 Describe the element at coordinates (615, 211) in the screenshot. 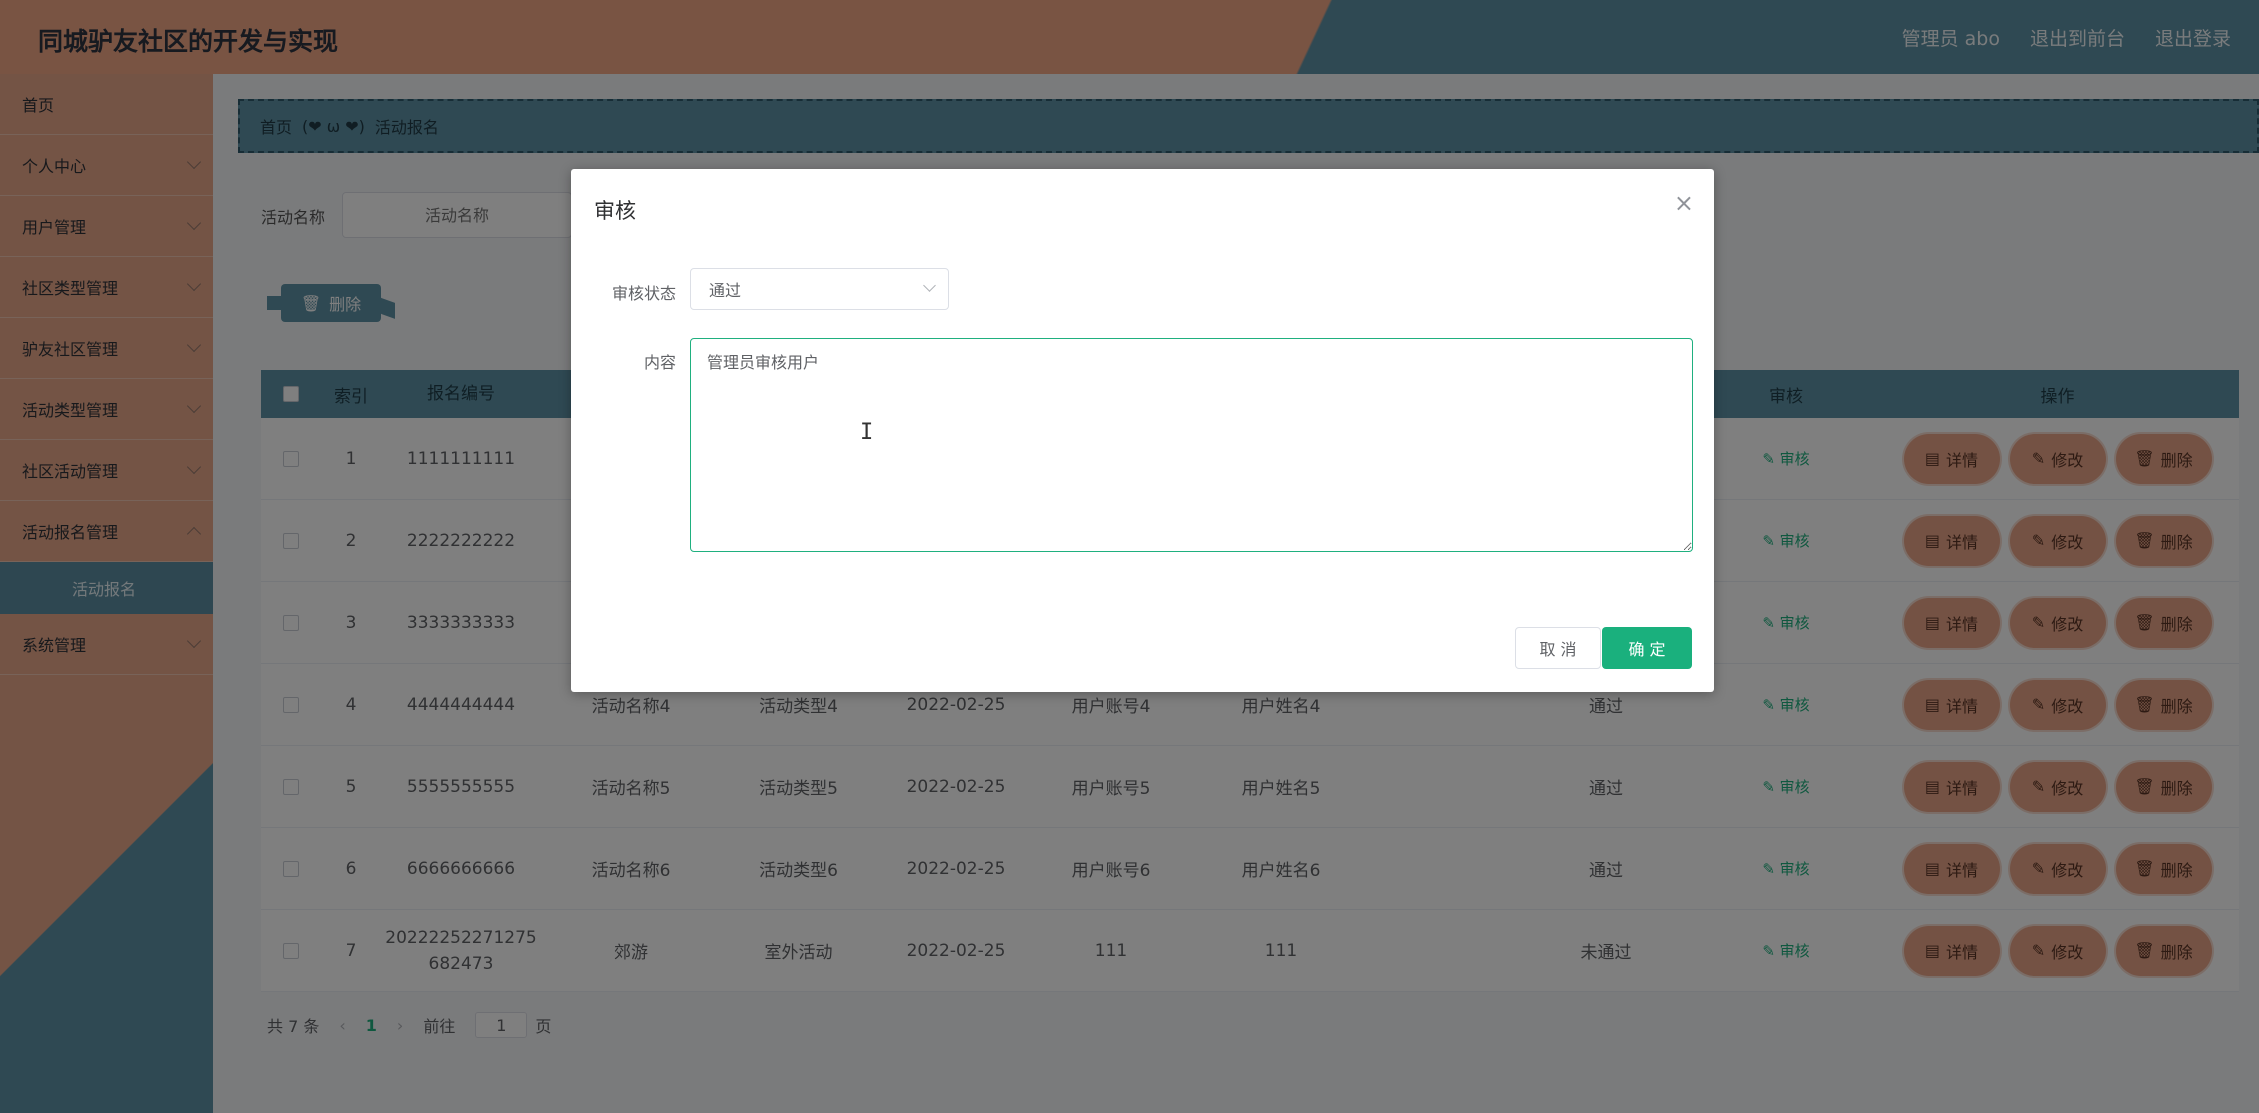

I see `dialog-title: 审核` at that location.